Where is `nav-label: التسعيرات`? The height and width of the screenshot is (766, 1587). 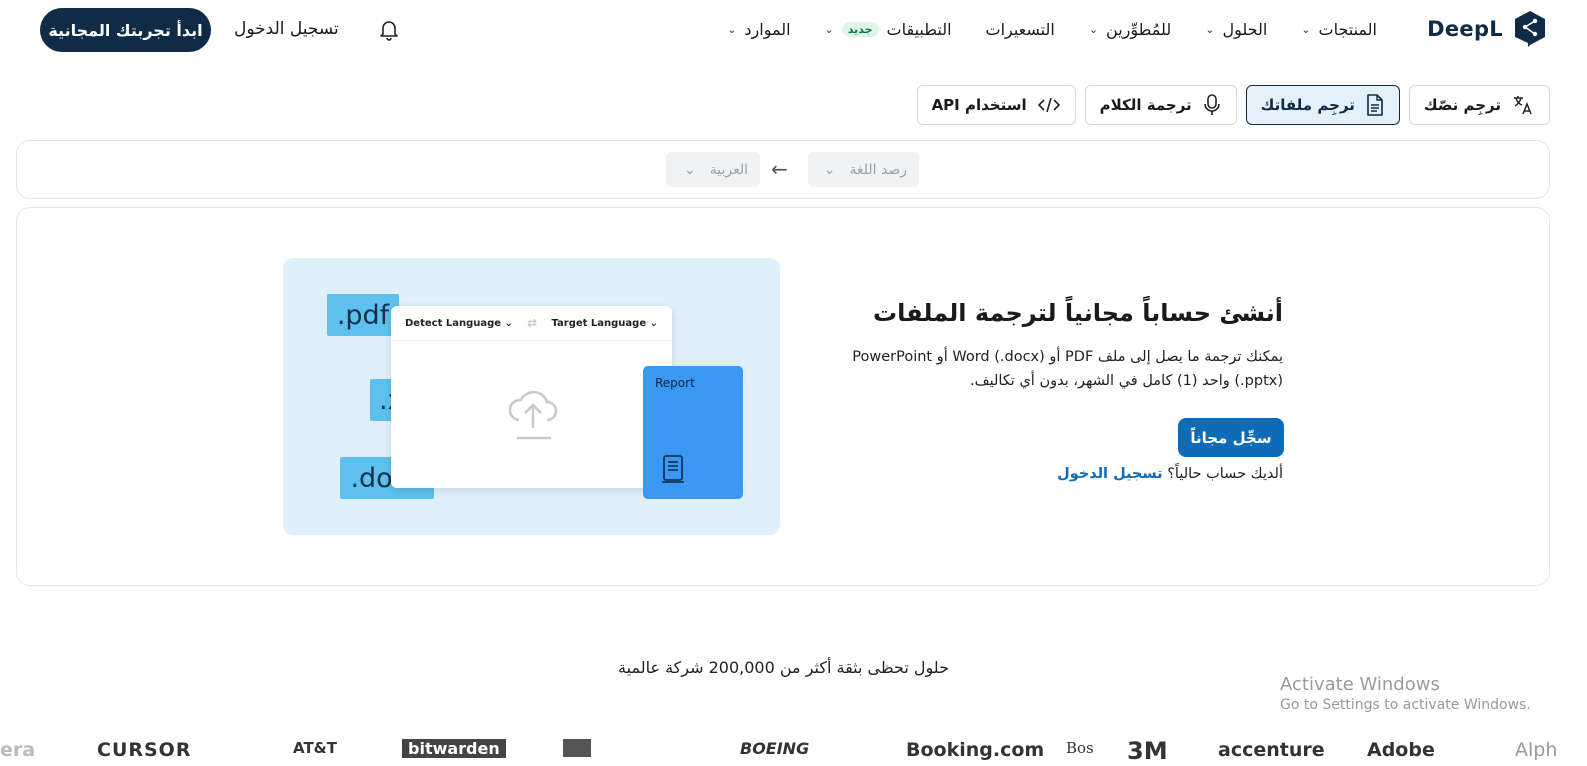
nav-label: التسعيرات is located at coordinates (1020, 29).